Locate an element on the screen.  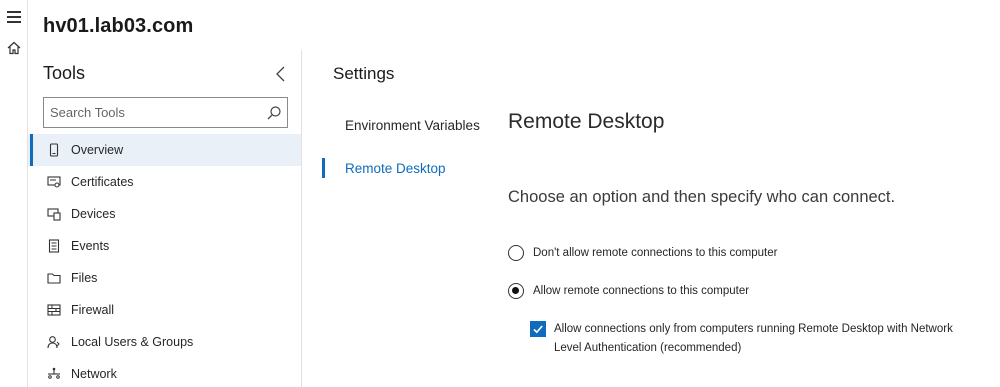
tool-item-label: Network is located at coordinates (94, 374).